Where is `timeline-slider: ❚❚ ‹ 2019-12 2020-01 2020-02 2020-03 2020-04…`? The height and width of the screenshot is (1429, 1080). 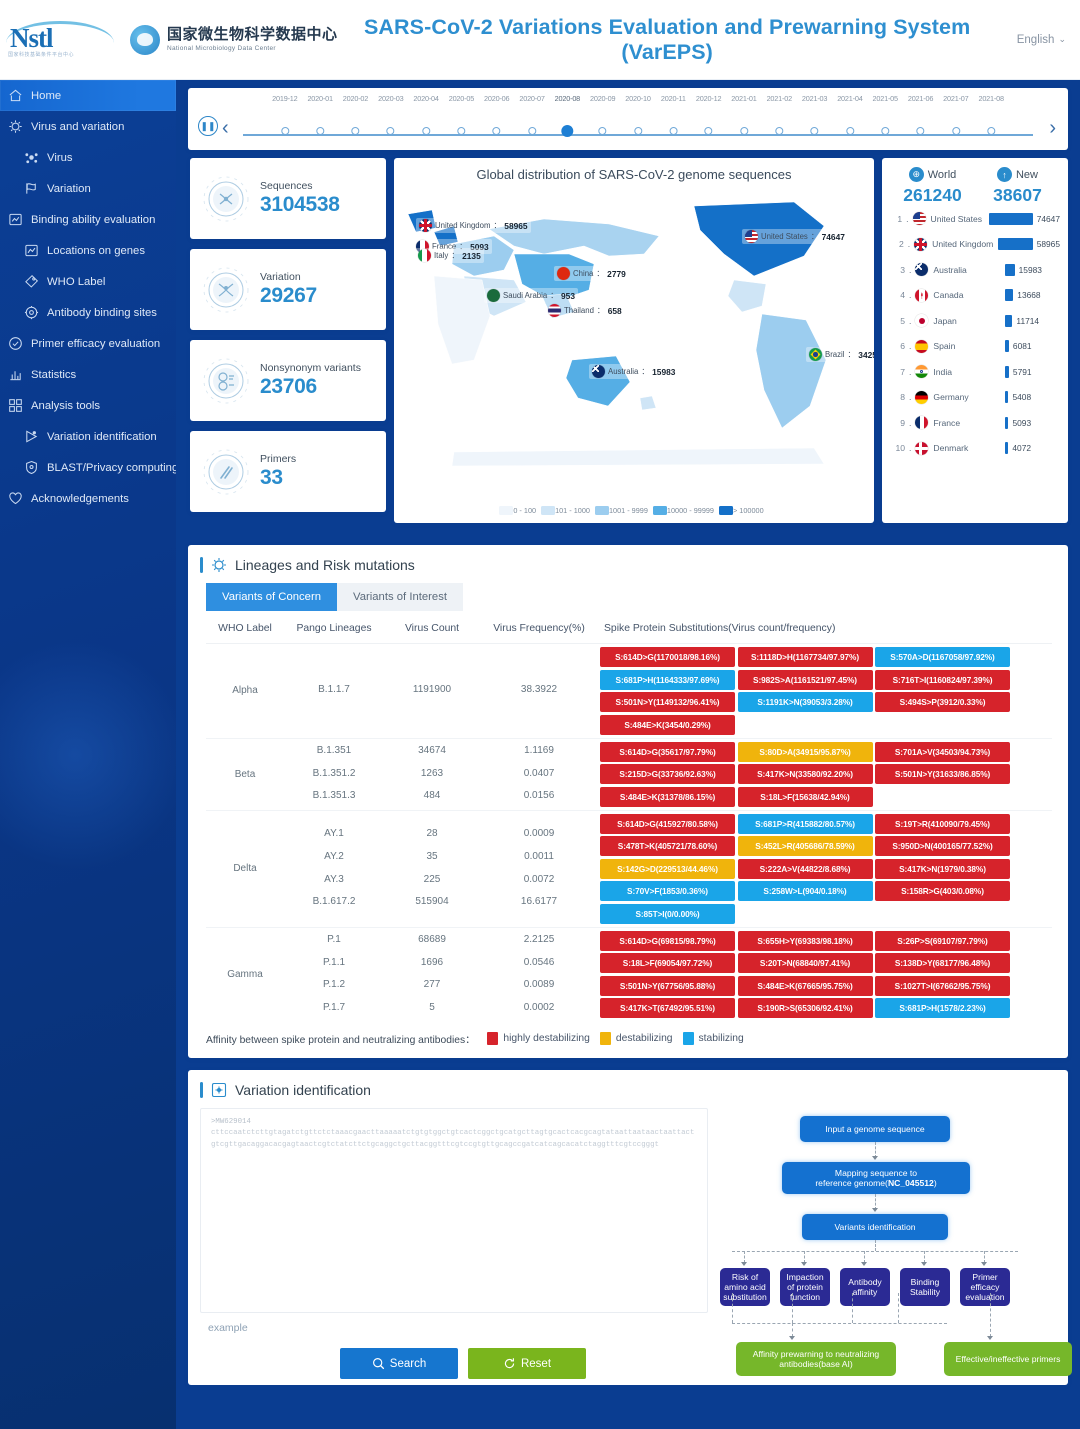 timeline-slider: ❚❚ ‹ 2019-12 2020-01 2020-02 2020-03 2020-04… is located at coordinates (628, 119).